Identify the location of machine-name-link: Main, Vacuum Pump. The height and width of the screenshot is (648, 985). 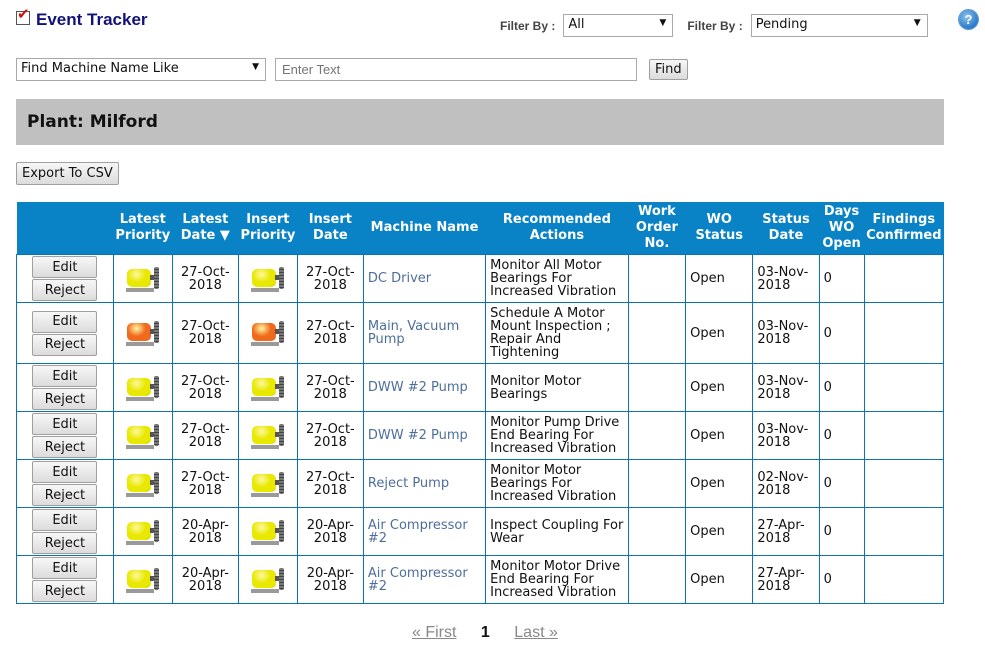
(413, 333).